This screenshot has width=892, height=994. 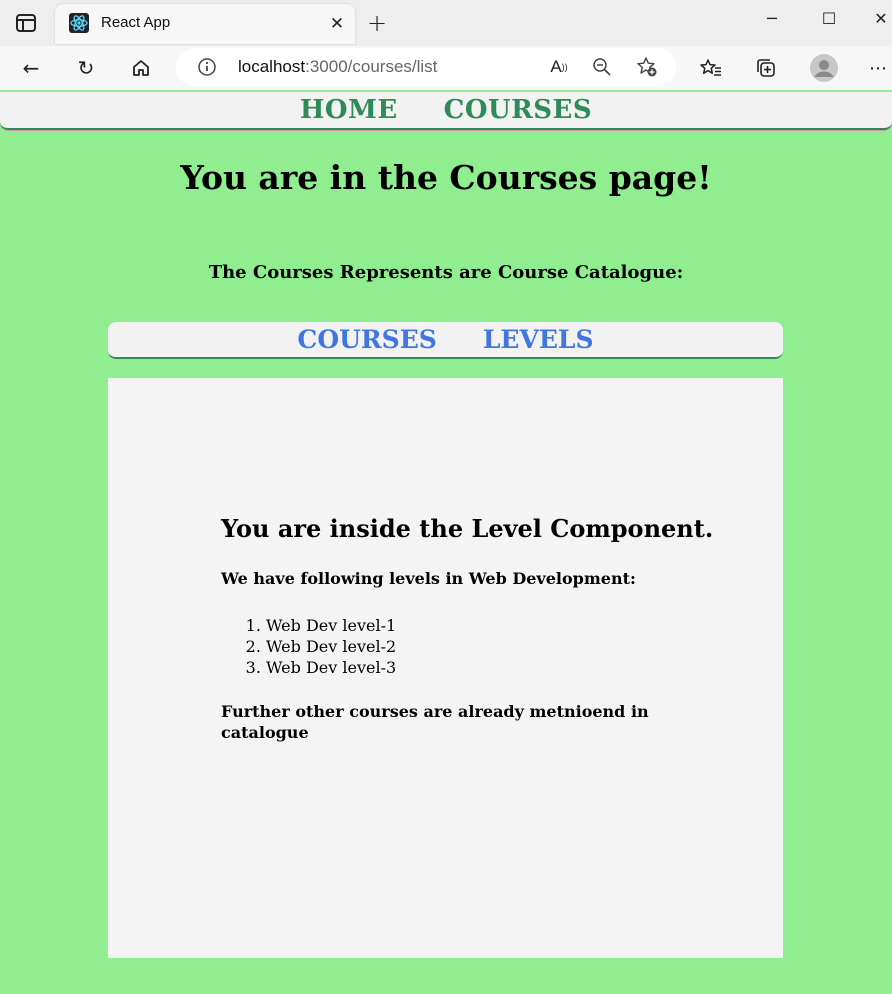 What do you see at coordinates (205, 24) in the screenshot?
I see `browser-tab: React App ✕` at bounding box center [205, 24].